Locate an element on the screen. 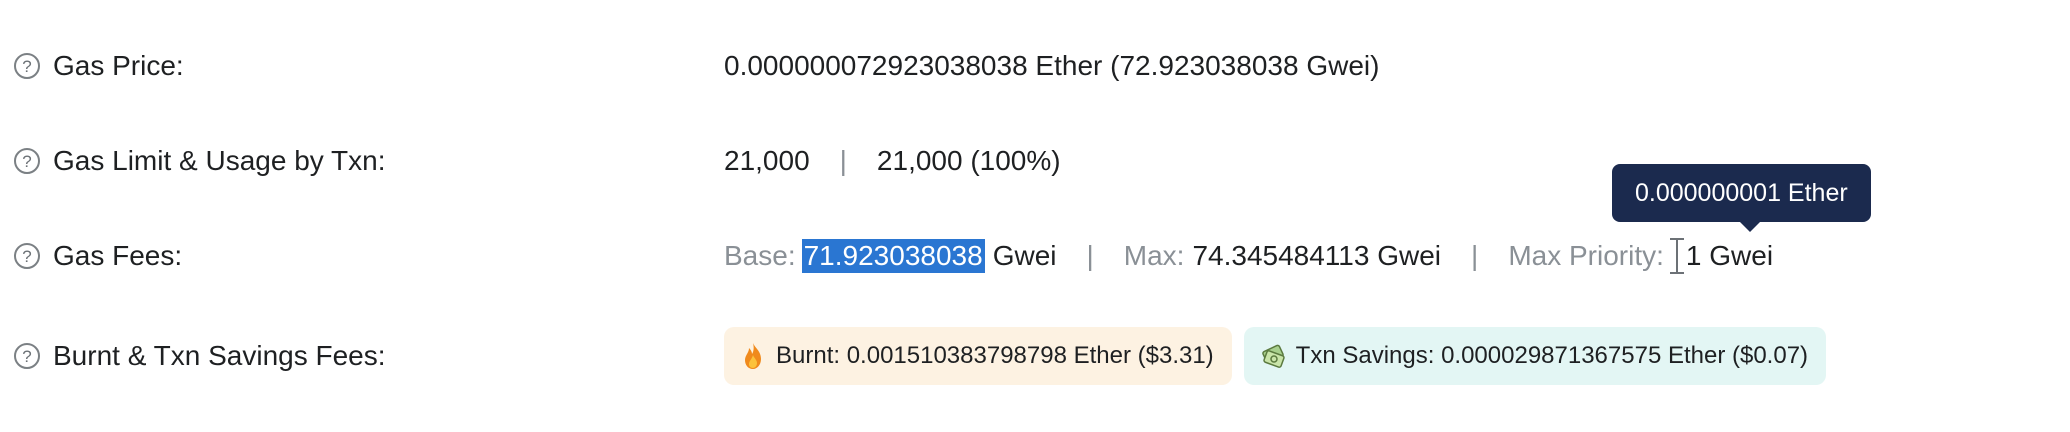 This screenshot has width=2070, height=432. max-fee-value: 74.345484113 Gwei is located at coordinates (1317, 255).